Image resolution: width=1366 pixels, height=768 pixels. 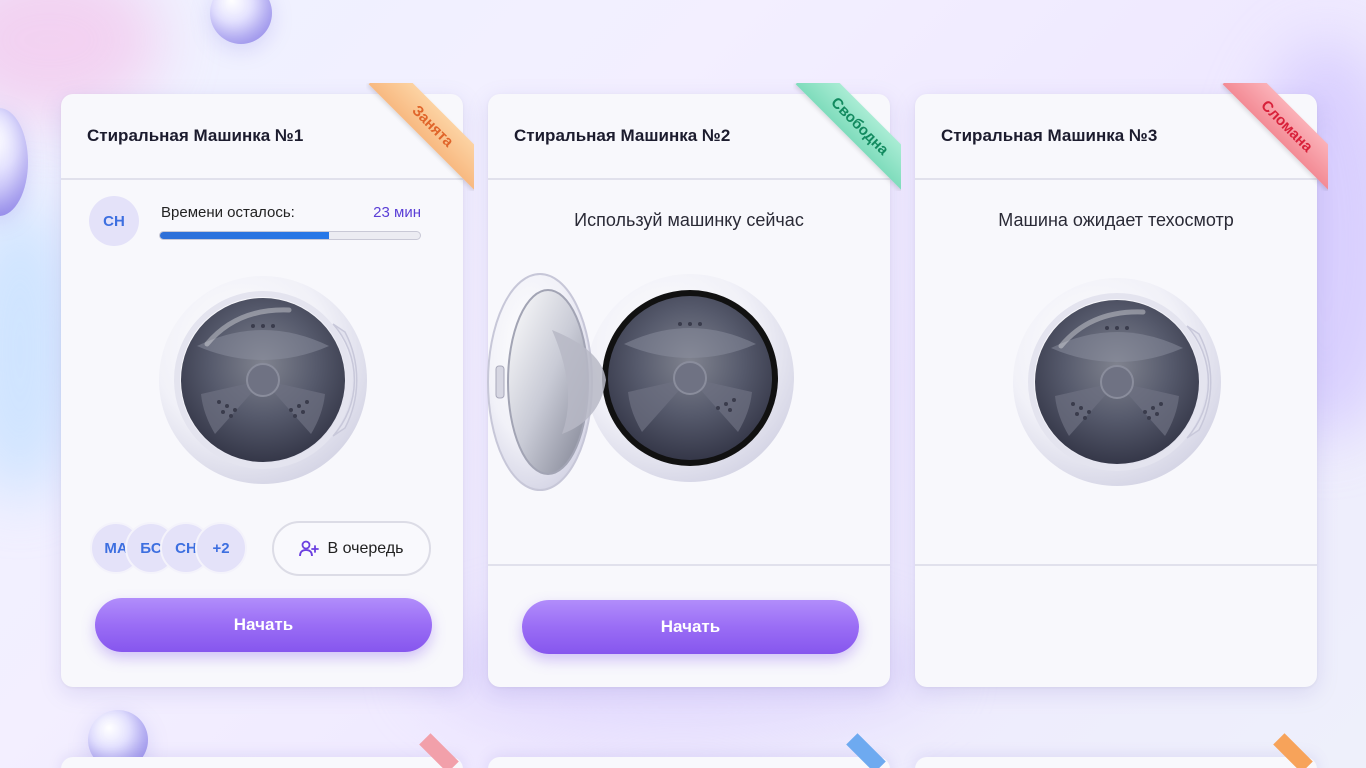 I want to click on status-badge: Свободна, so click(x=848, y=137).